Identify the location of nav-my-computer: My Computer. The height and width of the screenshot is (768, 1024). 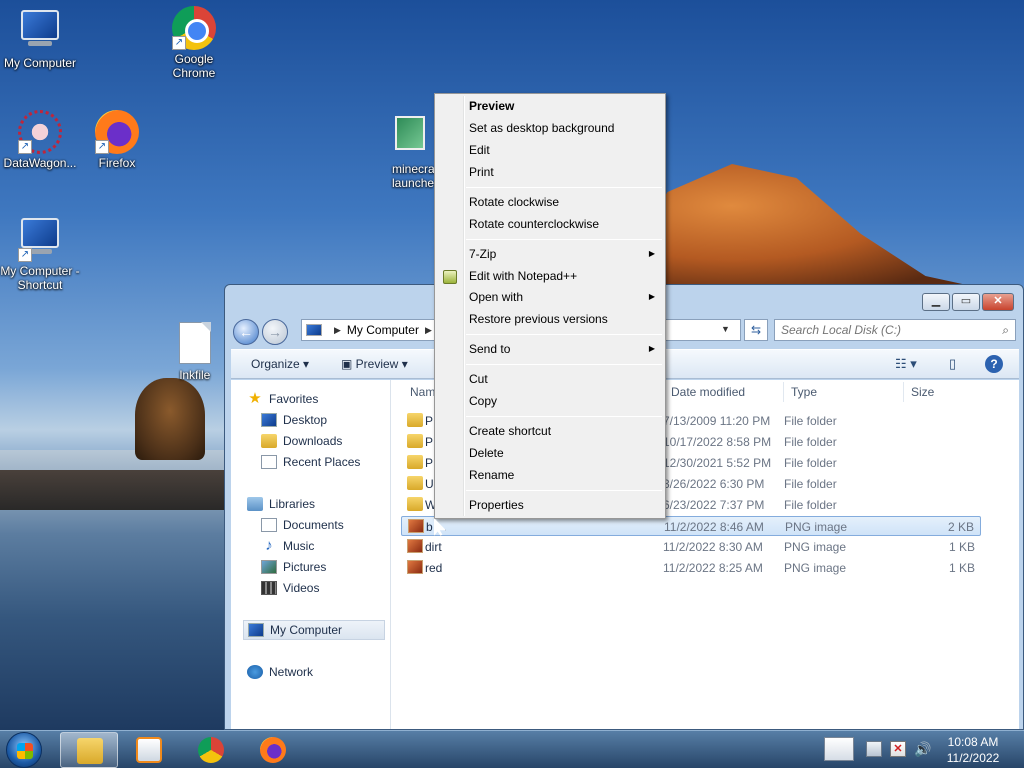
(314, 630).